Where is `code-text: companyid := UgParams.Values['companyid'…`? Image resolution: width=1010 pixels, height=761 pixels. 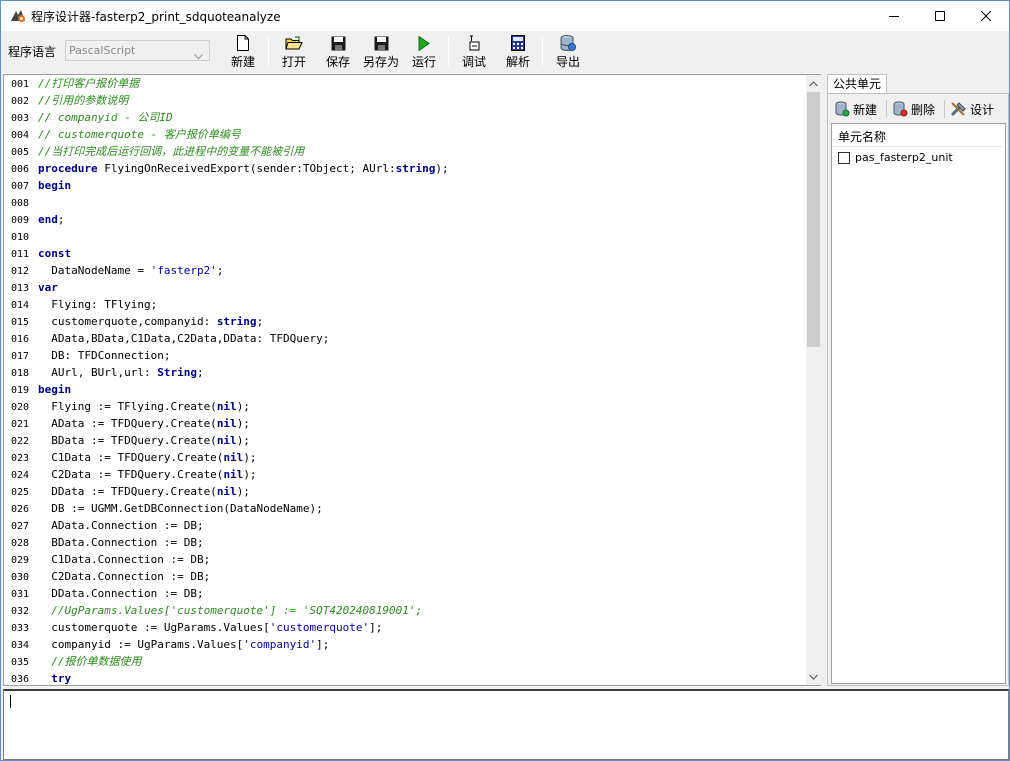
code-text: companyid := UgParams.Values['companyid'… is located at coordinates (184, 644).